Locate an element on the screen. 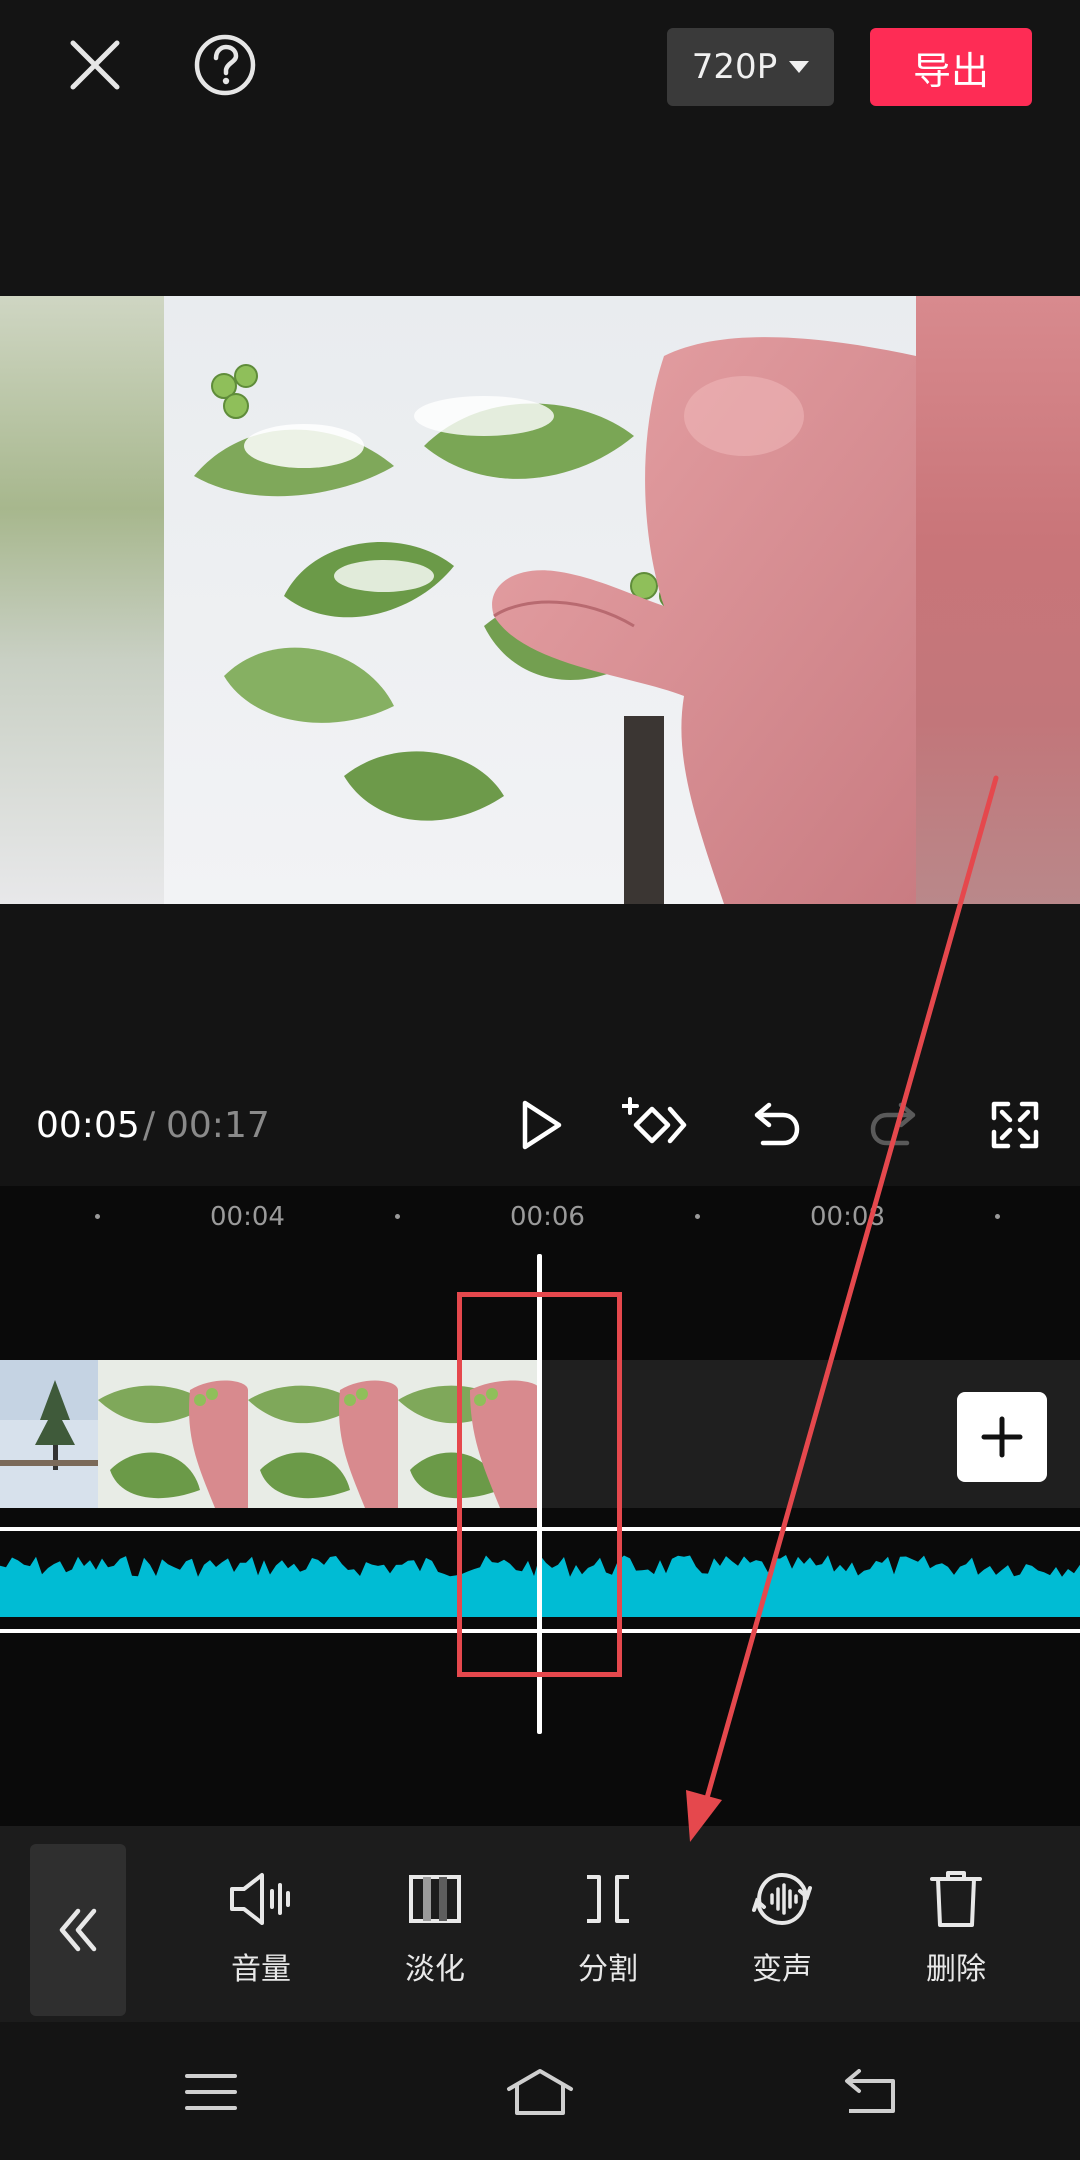 This screenshot has height=2160, width=1080. tool-volume: 音量 is located at coordinates (261, 1934).